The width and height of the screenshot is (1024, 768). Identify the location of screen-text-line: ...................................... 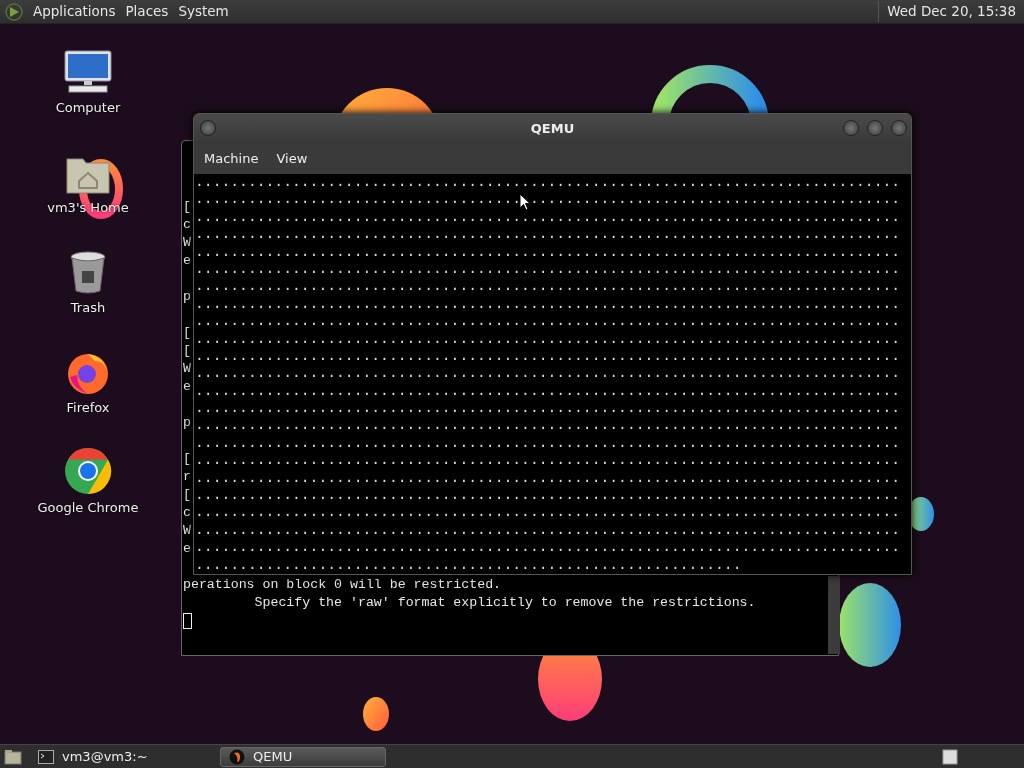
(358, 199).